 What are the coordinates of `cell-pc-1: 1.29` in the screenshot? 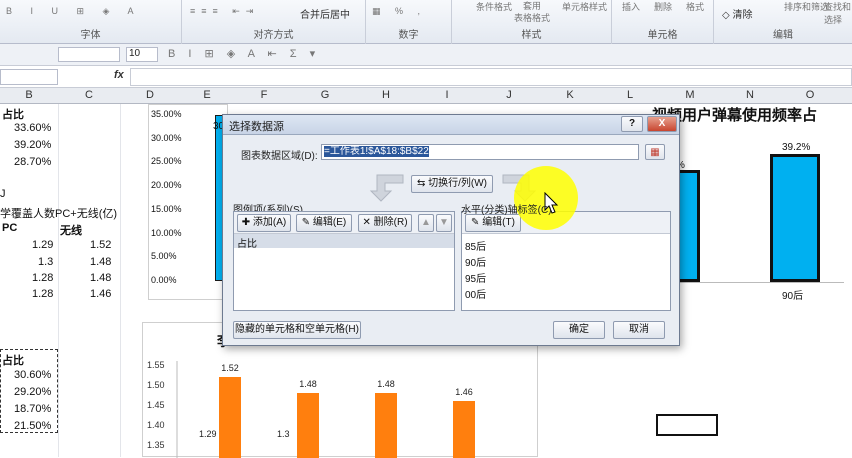 It's located at (42, 245).